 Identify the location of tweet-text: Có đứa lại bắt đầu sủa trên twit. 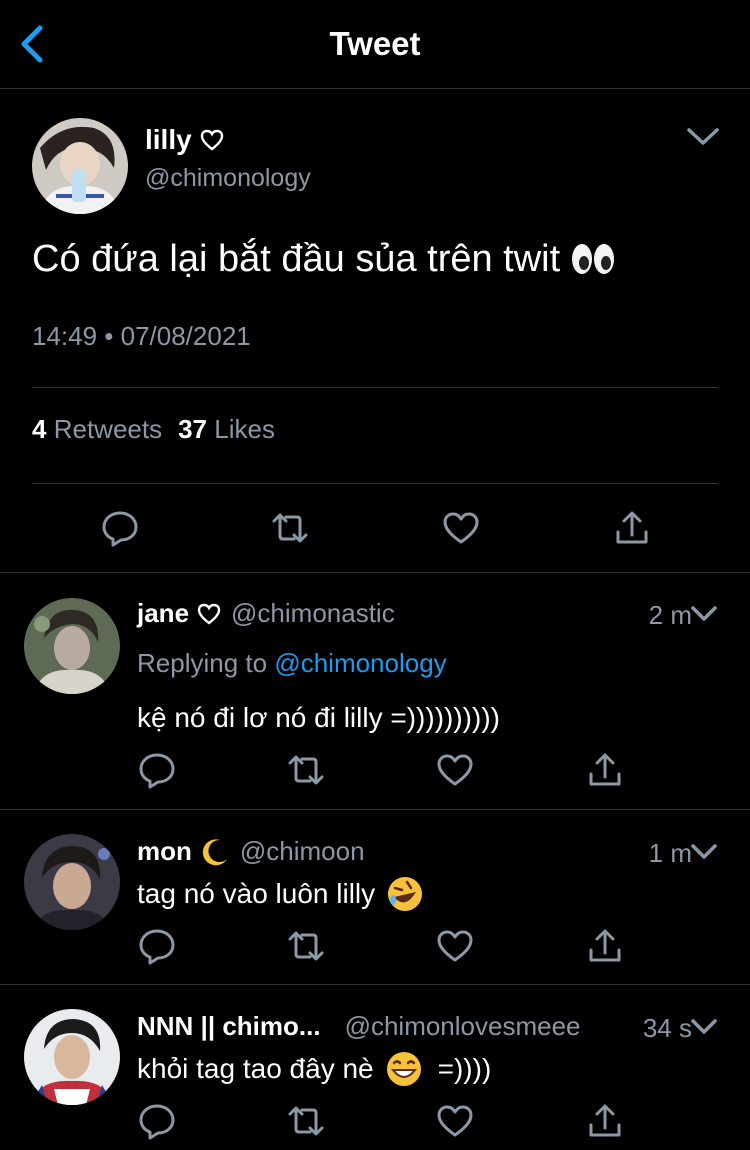
(324, 259).